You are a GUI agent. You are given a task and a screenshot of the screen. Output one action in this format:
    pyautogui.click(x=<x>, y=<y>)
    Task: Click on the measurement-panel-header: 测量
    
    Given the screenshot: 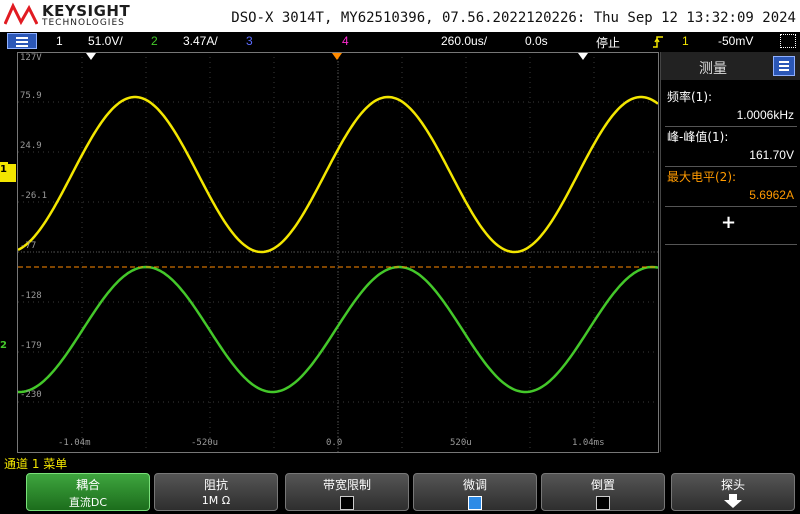 What is the action you would take?
    pyautogui.click(x=730, y=66)
    